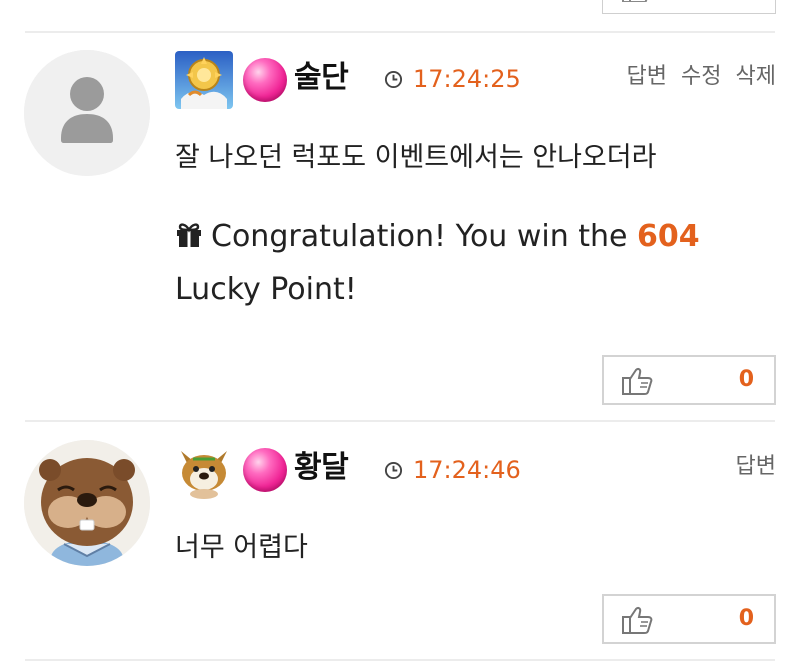 The image size is (800, 669). I want to click on time-text: 17:24:25, so click(467, 79).